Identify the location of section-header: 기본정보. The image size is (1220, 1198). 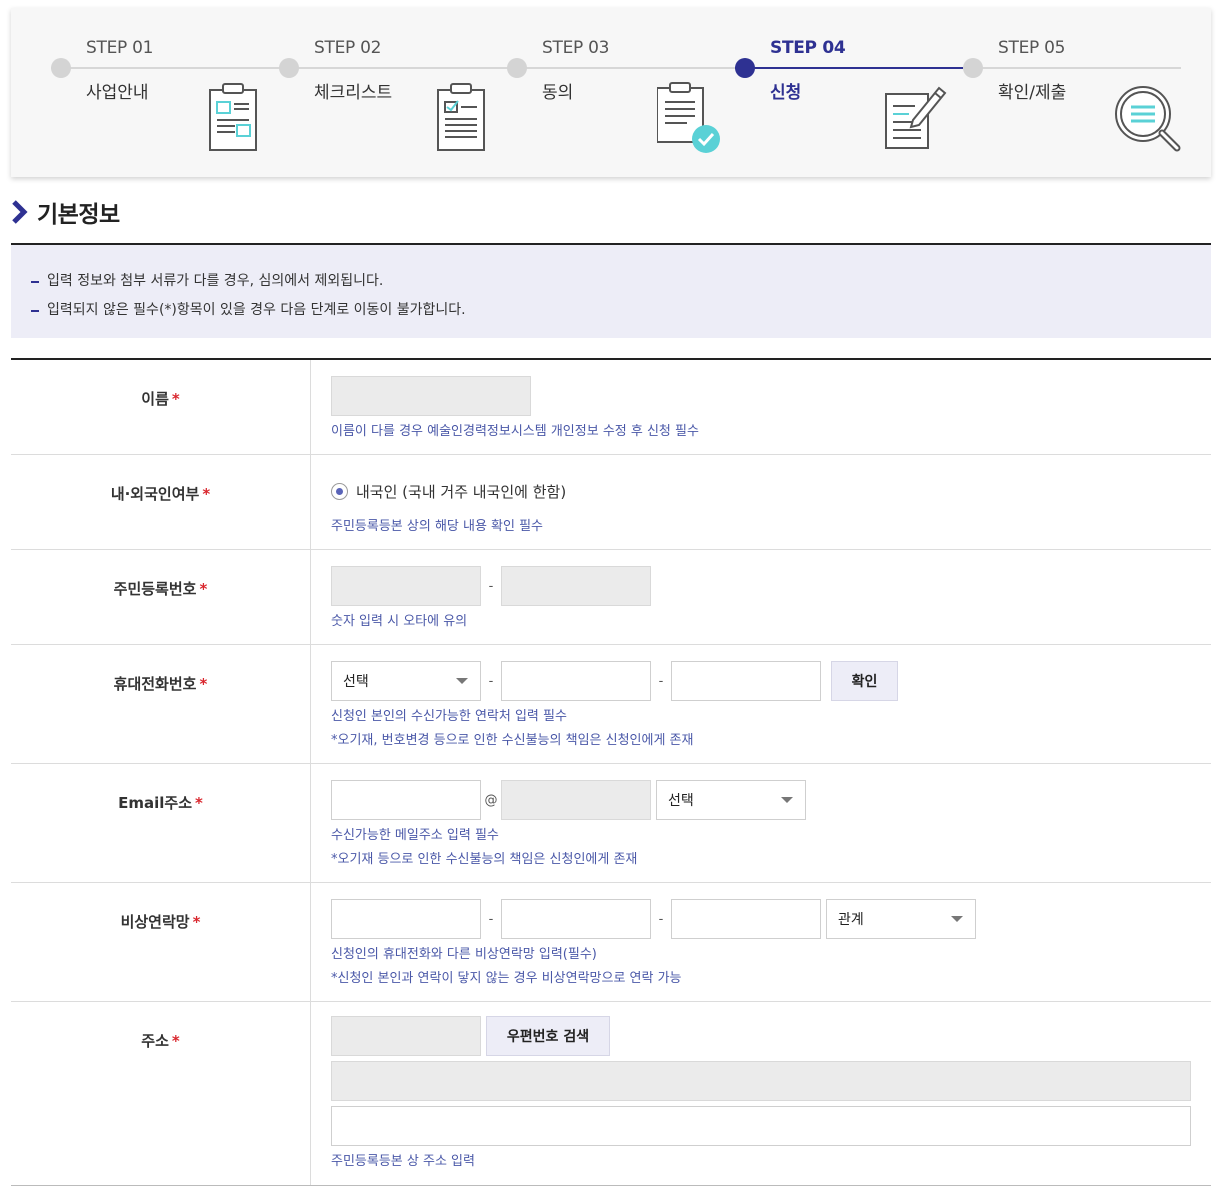
(65, 212).